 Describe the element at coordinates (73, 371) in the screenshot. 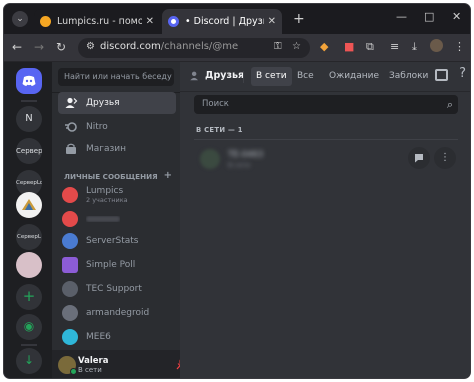

I see `online-status-icon` at that location.